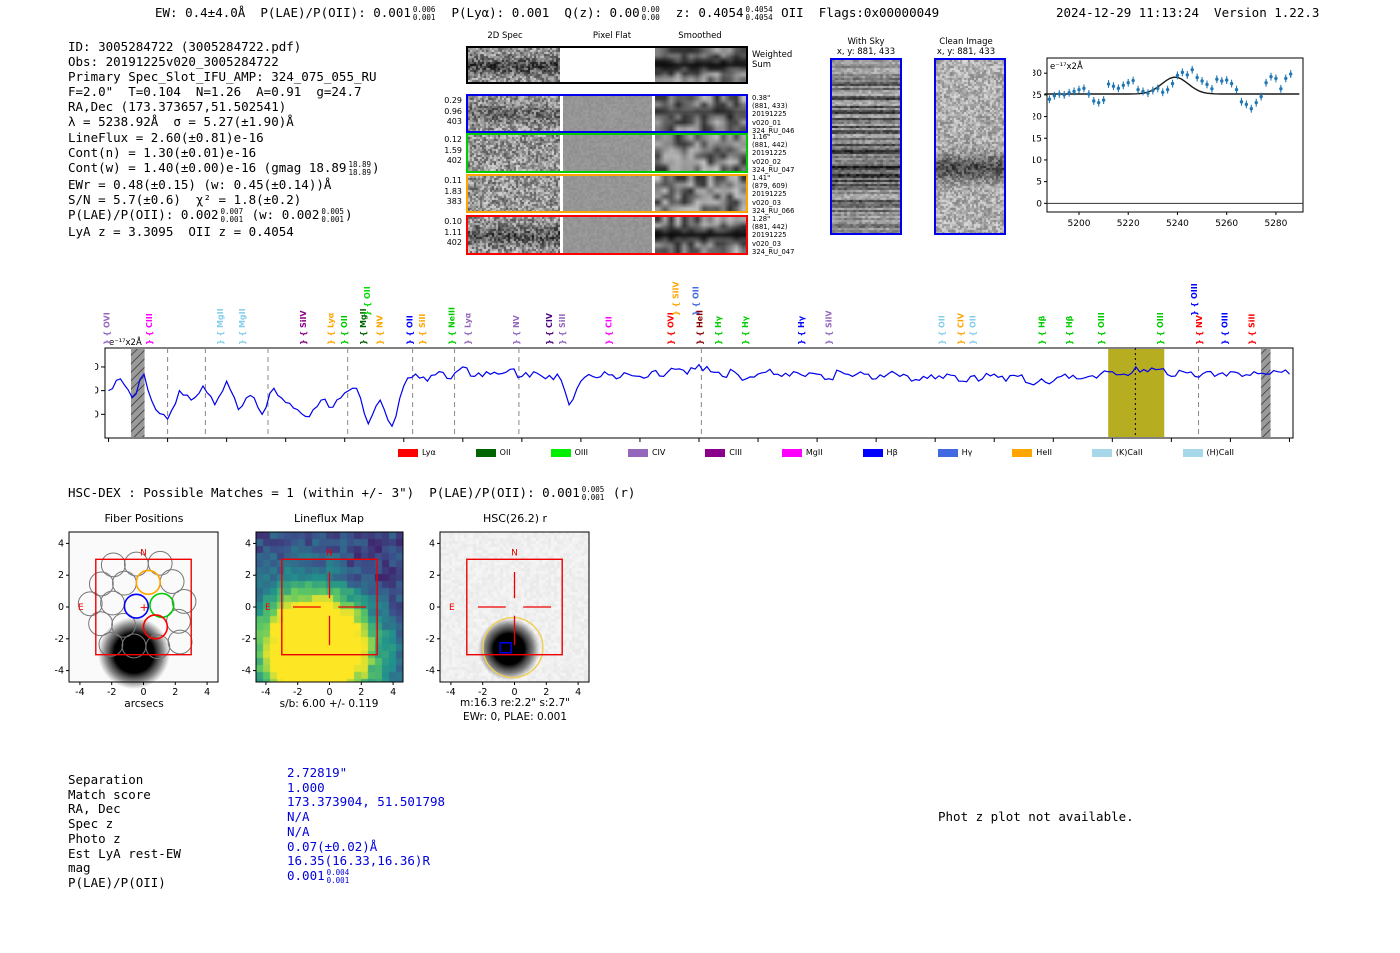  What do you see at coordinates (782, 235) in the screenshot?
I see `fiber-id-labels: 1.28" (881, 442) 20191225 v020_03 324_RU_047` at bounding box center [782, 235].